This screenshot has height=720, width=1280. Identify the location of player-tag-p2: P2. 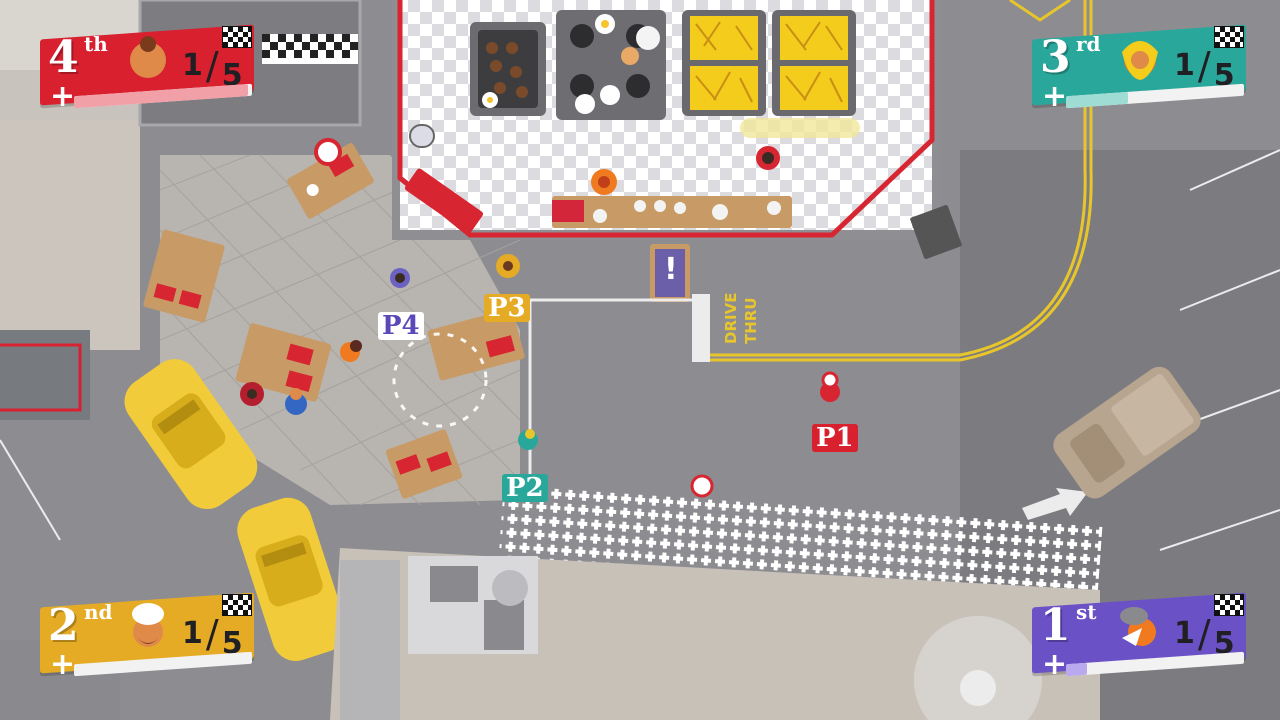
(525, 488).